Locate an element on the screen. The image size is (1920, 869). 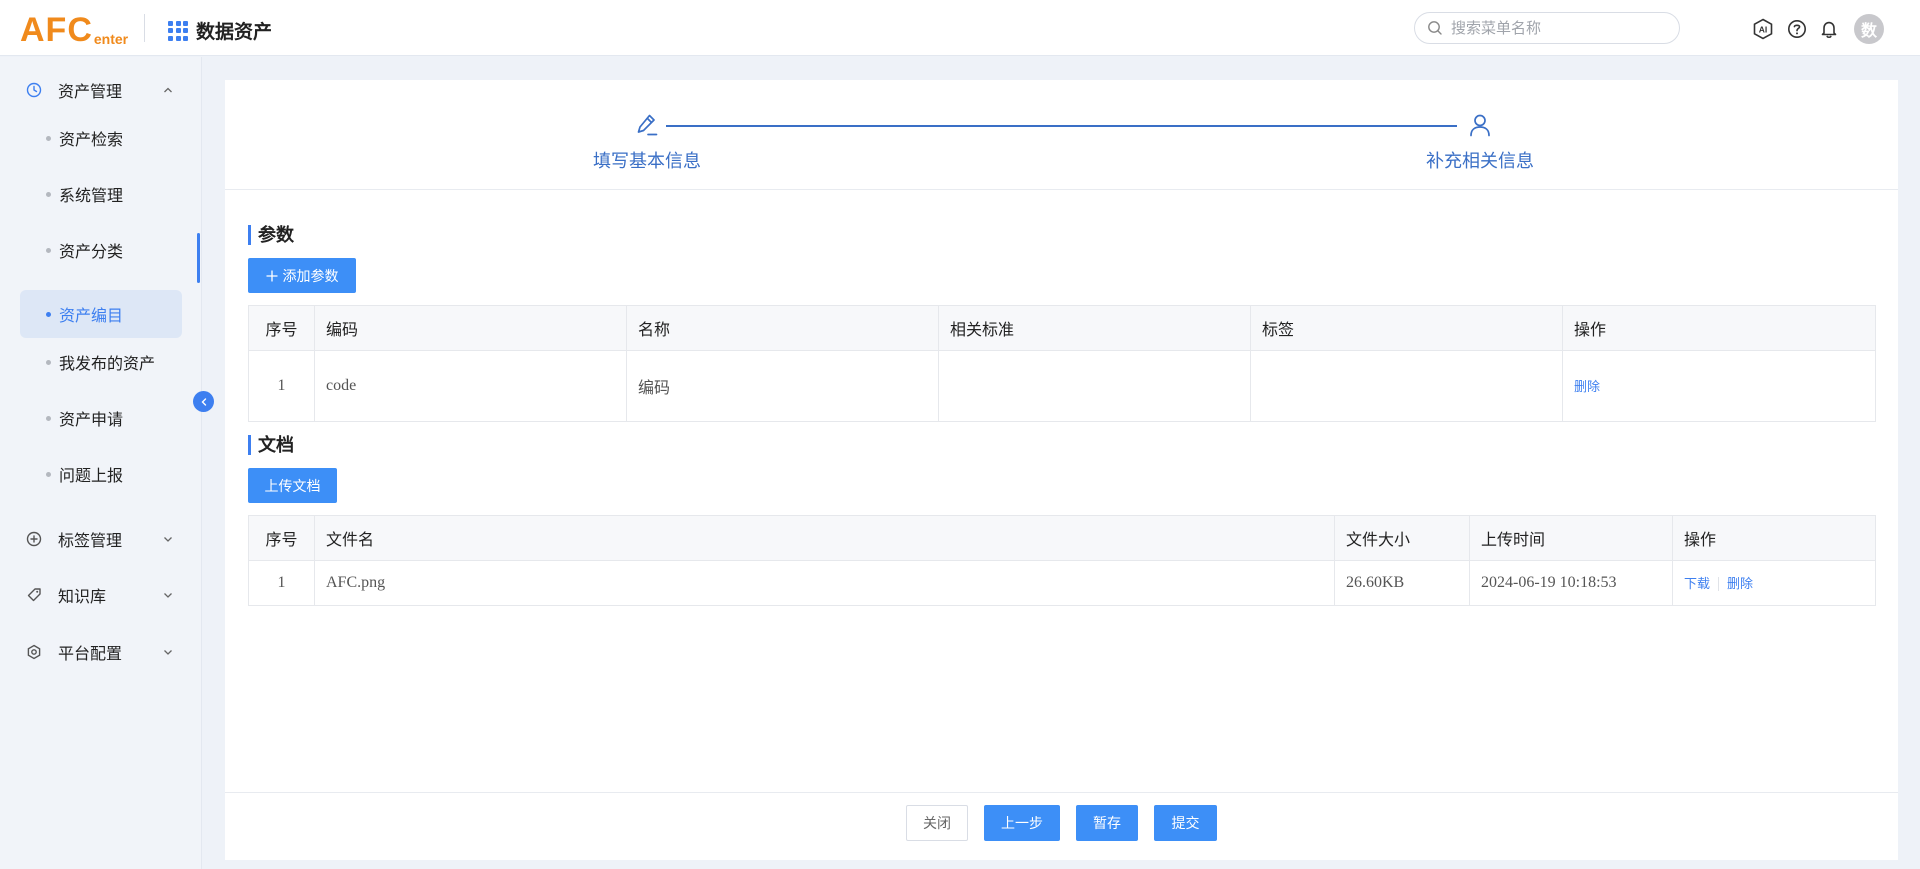
param-standard is located at coordinates (1094, 386).